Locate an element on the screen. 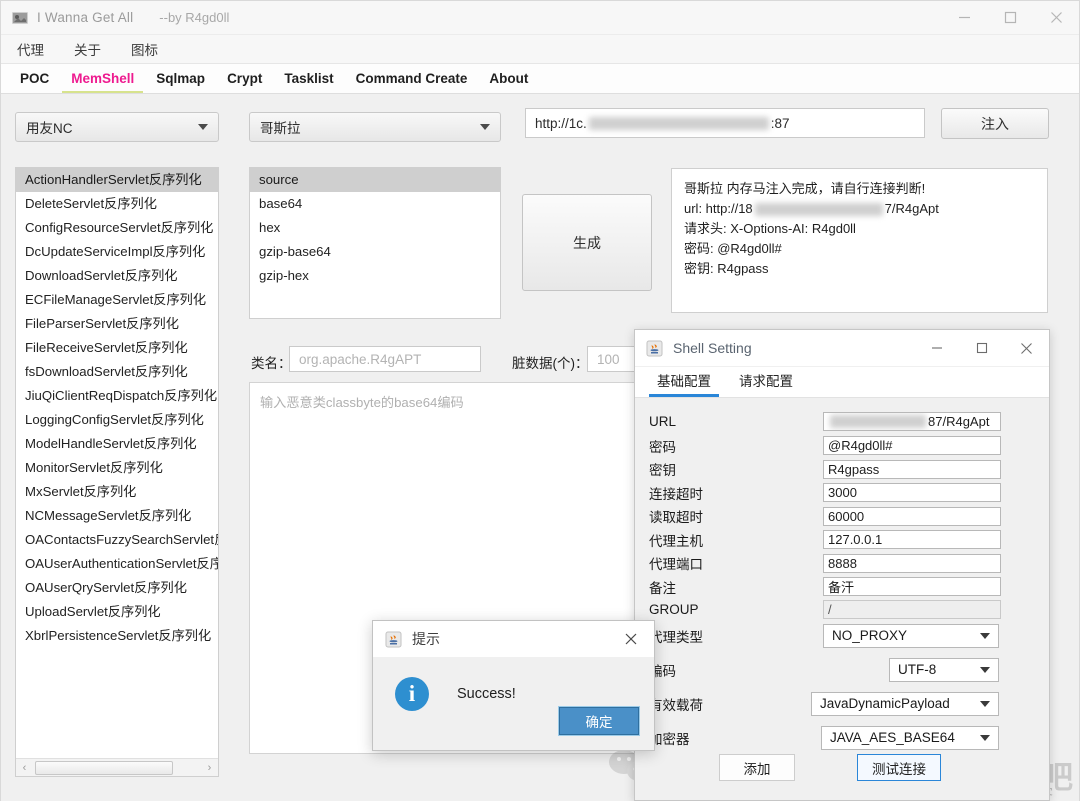 Image resolution: width=1080 pixels, height=801 pixels. vuln-list-item: ModelHandleServlet反序列化 is located at coordinates (117, 444).